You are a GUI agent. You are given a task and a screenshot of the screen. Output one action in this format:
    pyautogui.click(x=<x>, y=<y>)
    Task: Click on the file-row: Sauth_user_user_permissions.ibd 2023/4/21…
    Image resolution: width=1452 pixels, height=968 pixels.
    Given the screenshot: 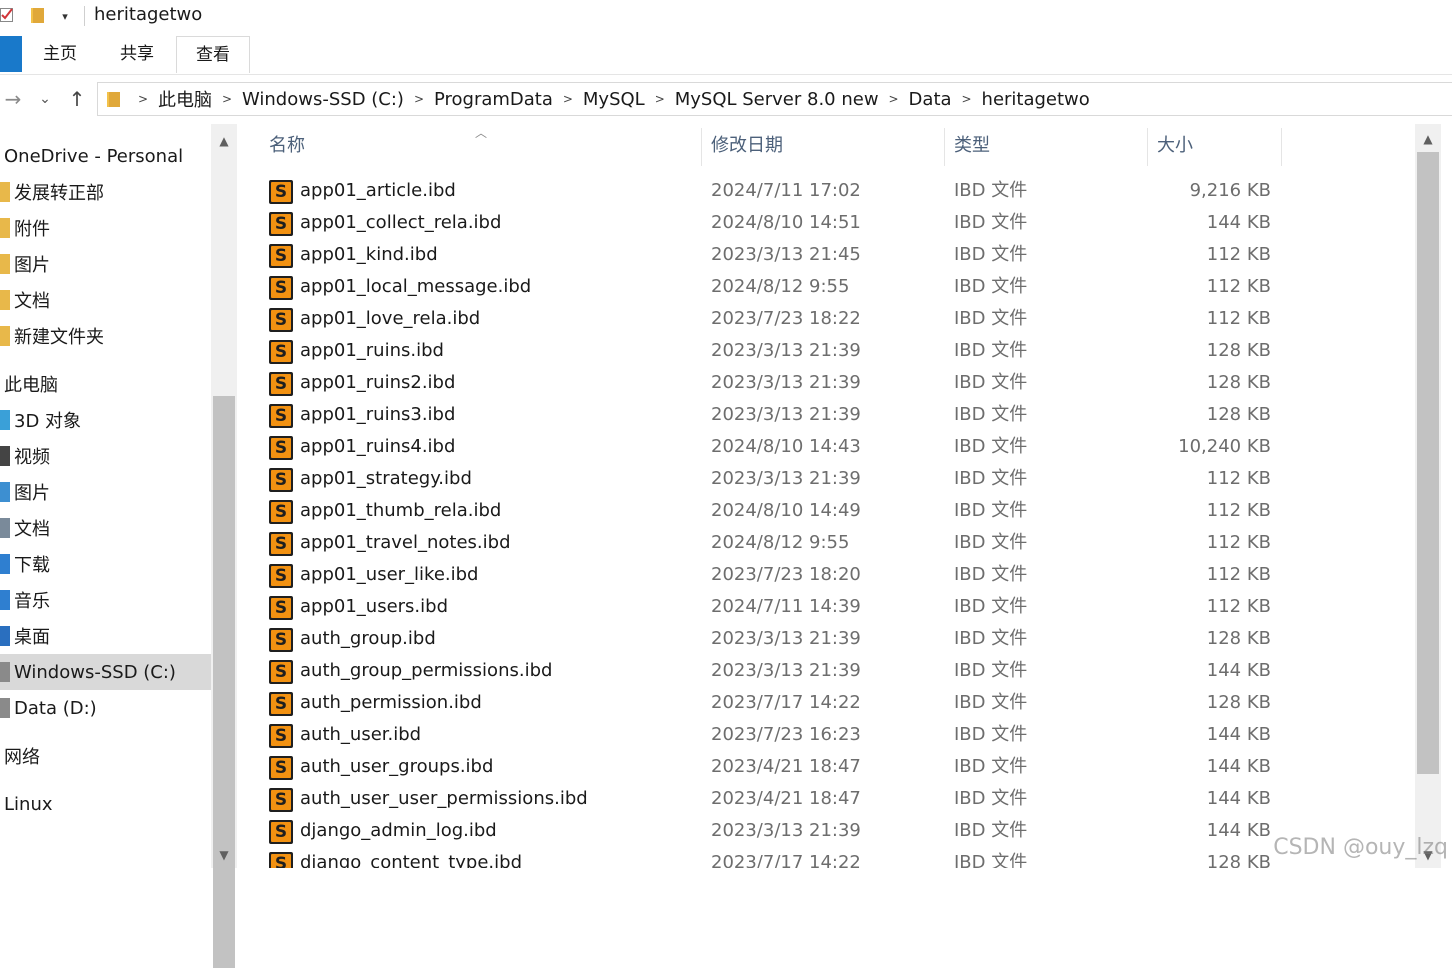 What is the action you would take?
    pyautogui.click(x=826, y=799)
    